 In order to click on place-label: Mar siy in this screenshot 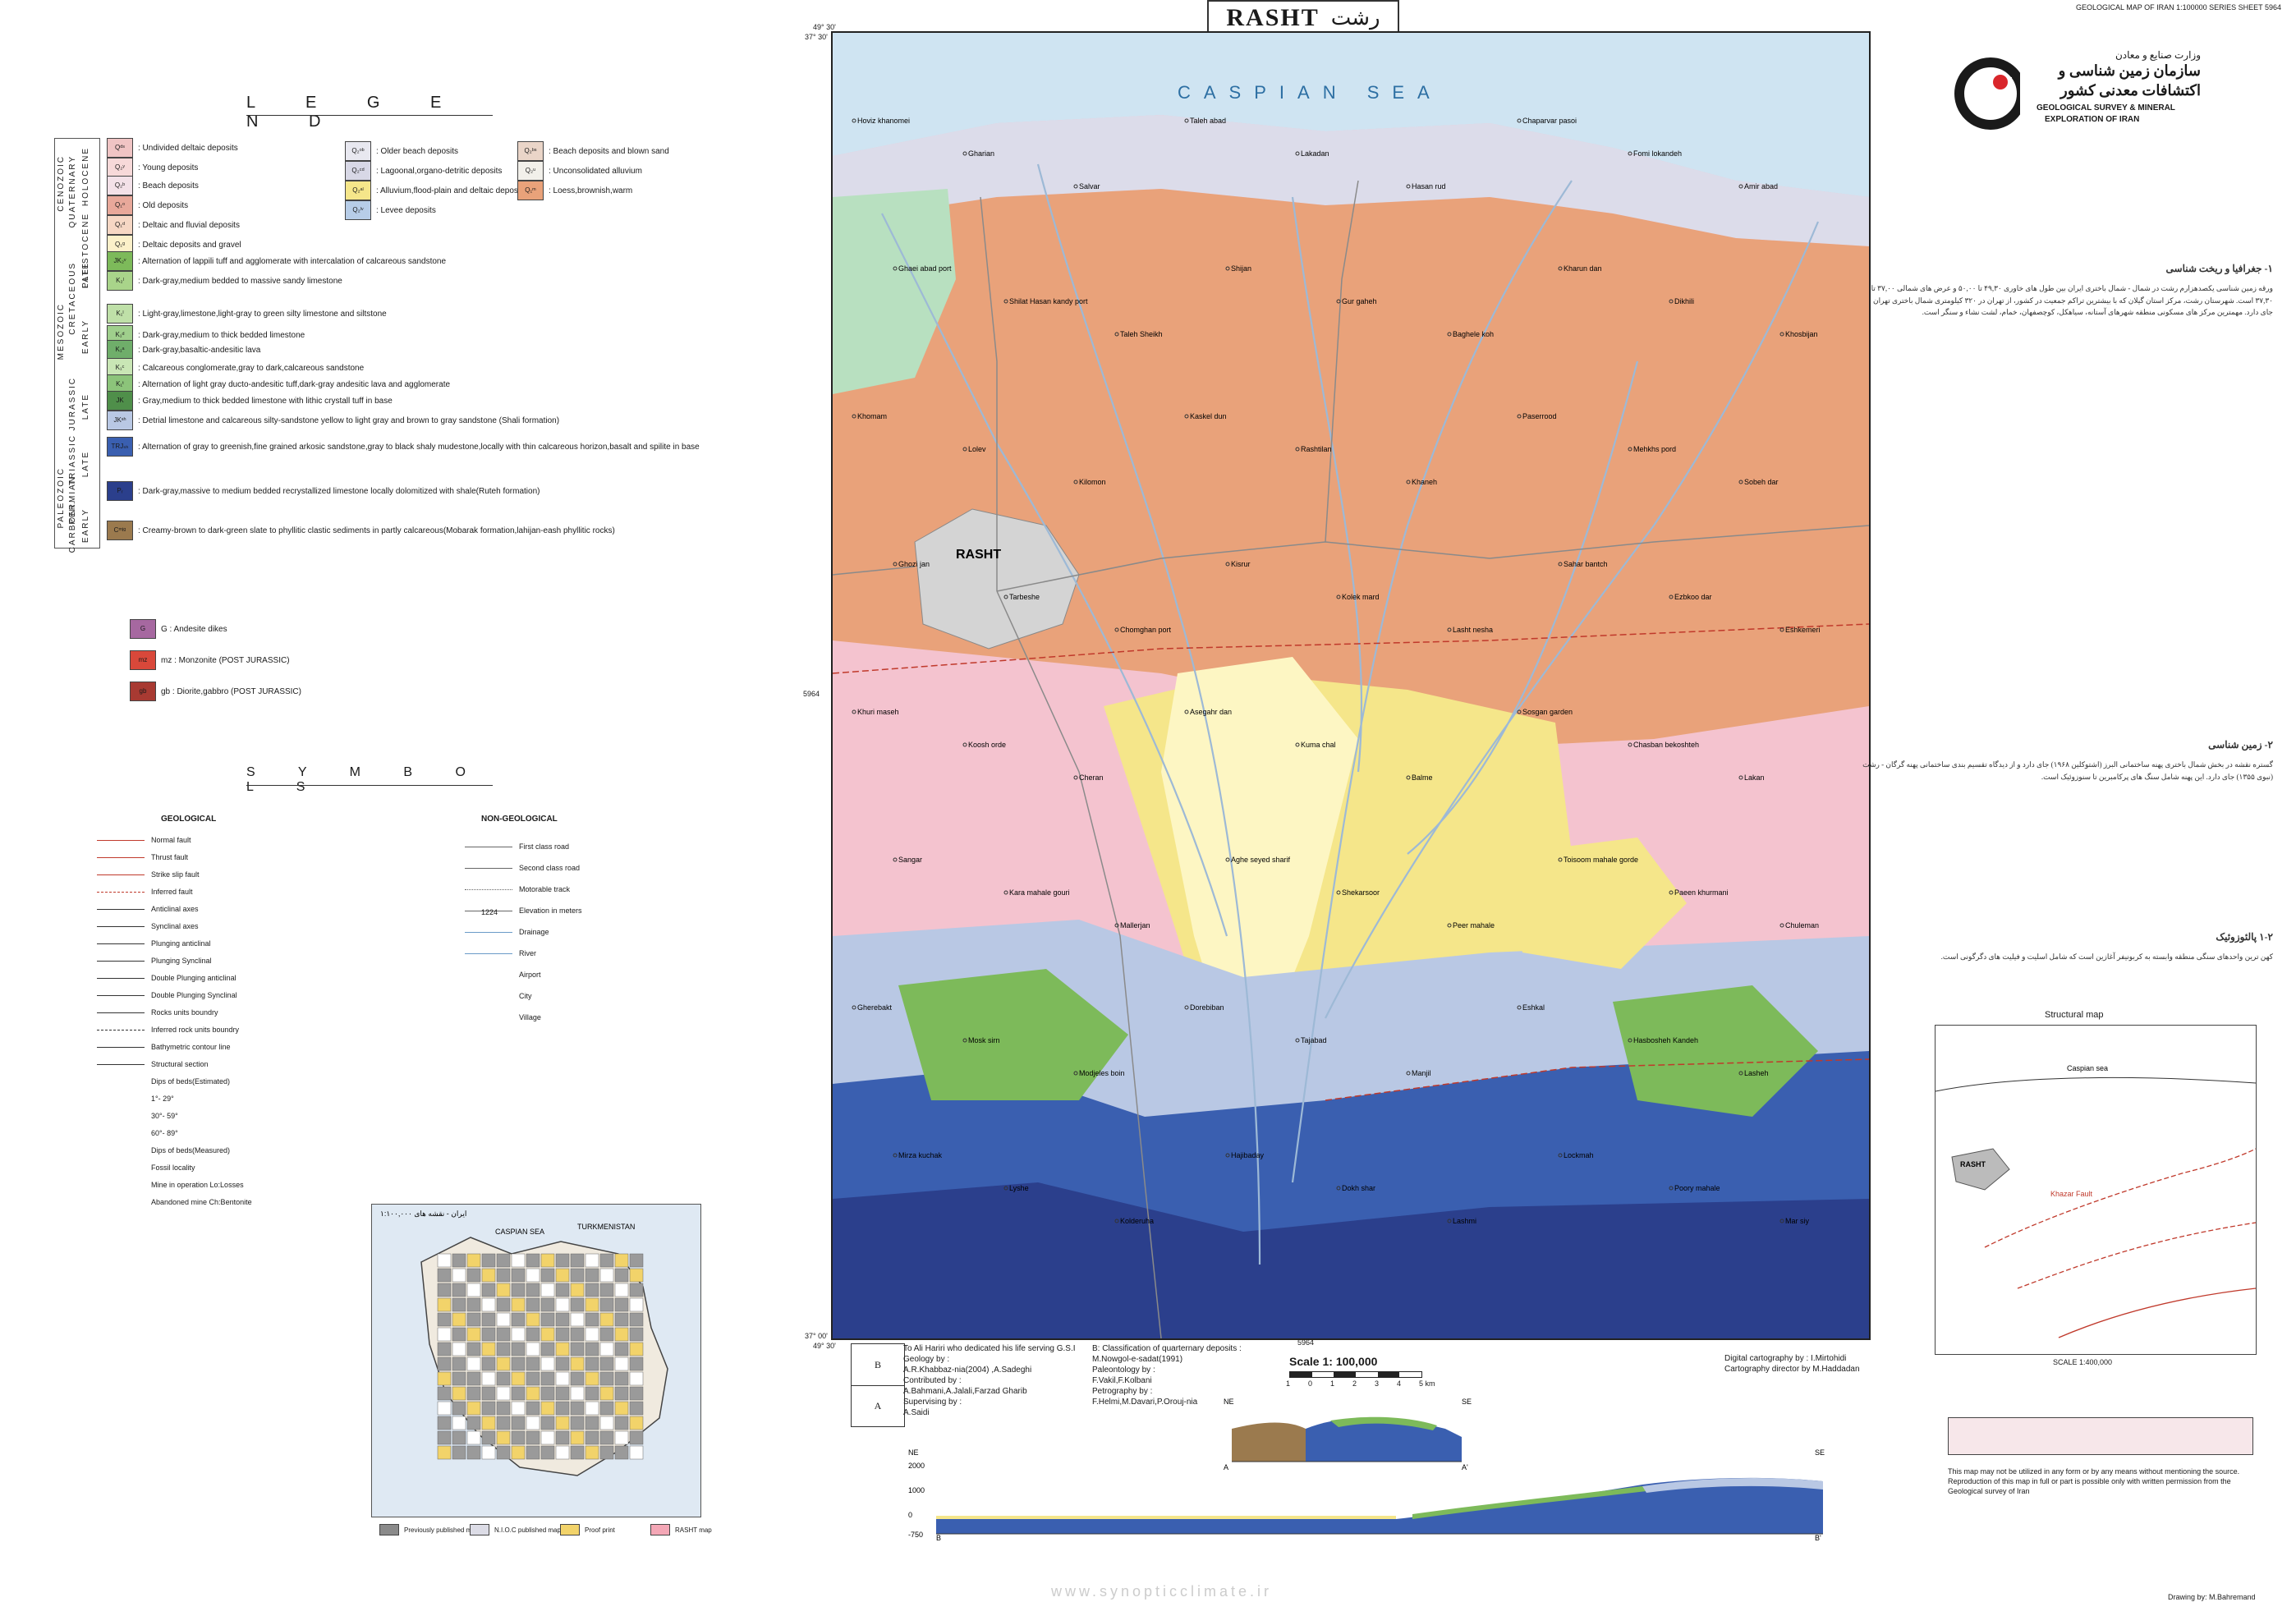, I will do `click(1797, 1221)`.